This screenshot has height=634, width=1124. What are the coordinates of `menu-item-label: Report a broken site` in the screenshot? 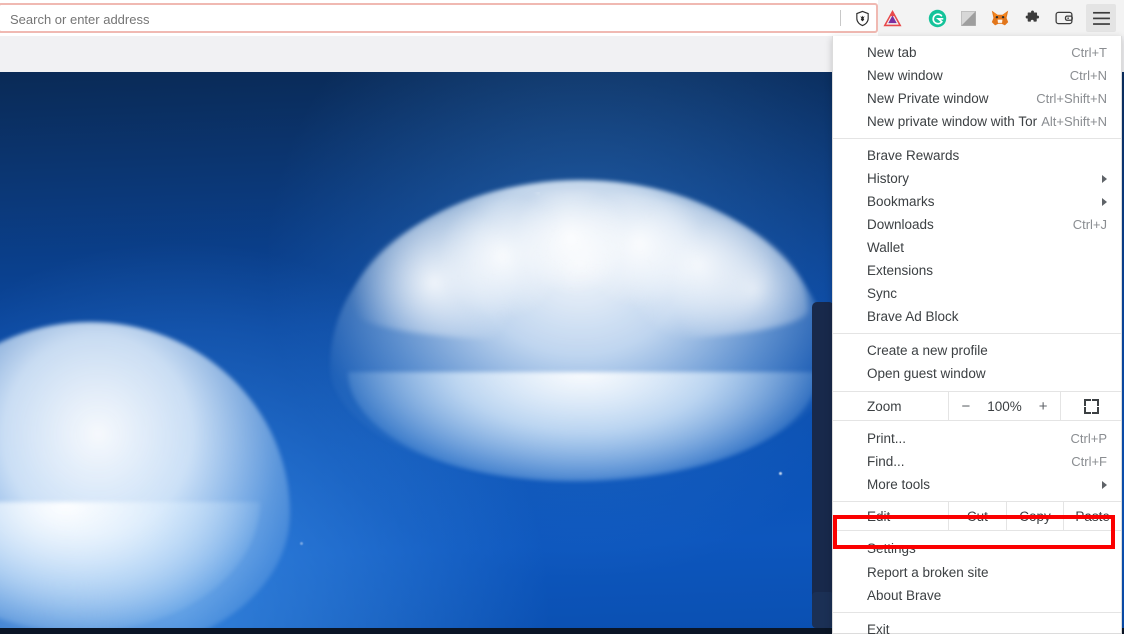 It's located at (928, 572).